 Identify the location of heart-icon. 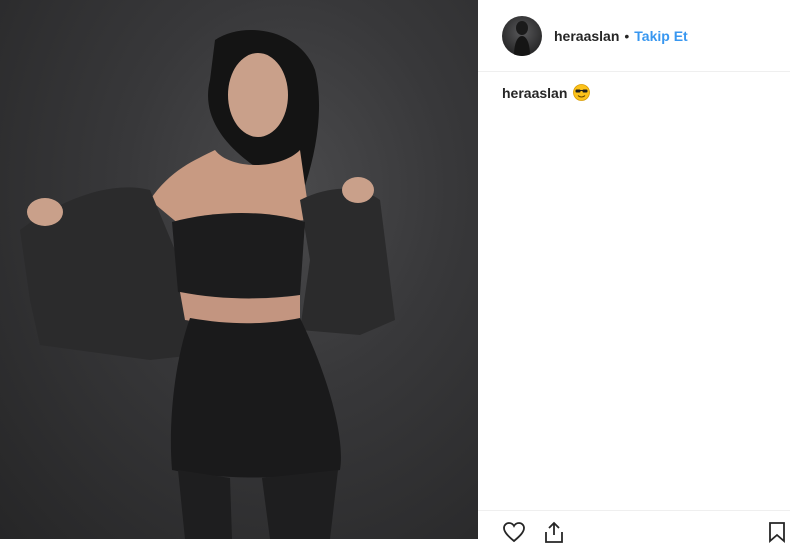
(514, 534).